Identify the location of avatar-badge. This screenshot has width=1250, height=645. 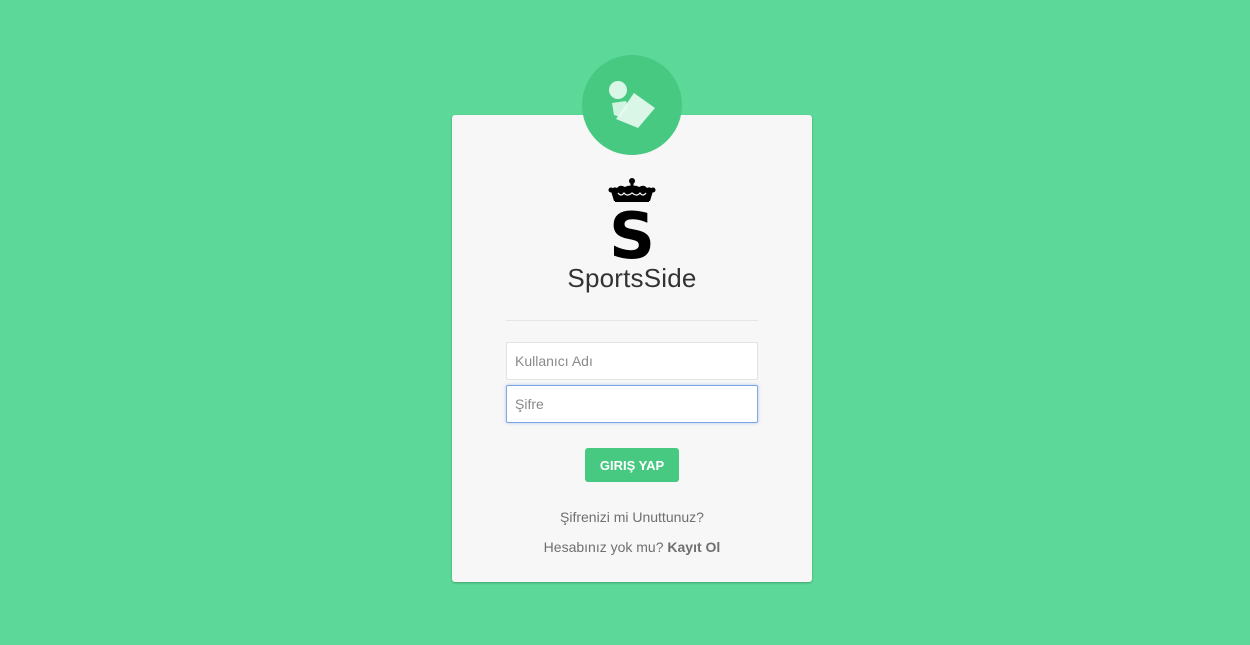
(632, 105).